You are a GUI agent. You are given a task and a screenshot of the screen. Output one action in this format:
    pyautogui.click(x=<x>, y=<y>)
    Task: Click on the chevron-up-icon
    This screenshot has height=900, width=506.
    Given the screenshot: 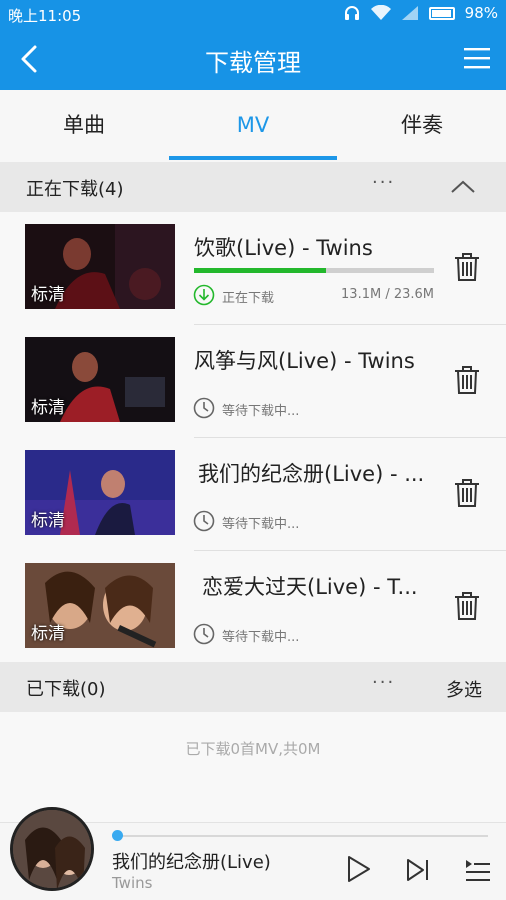 What is the action you would take?
    pyautogui.click(x=463, y=187)
    